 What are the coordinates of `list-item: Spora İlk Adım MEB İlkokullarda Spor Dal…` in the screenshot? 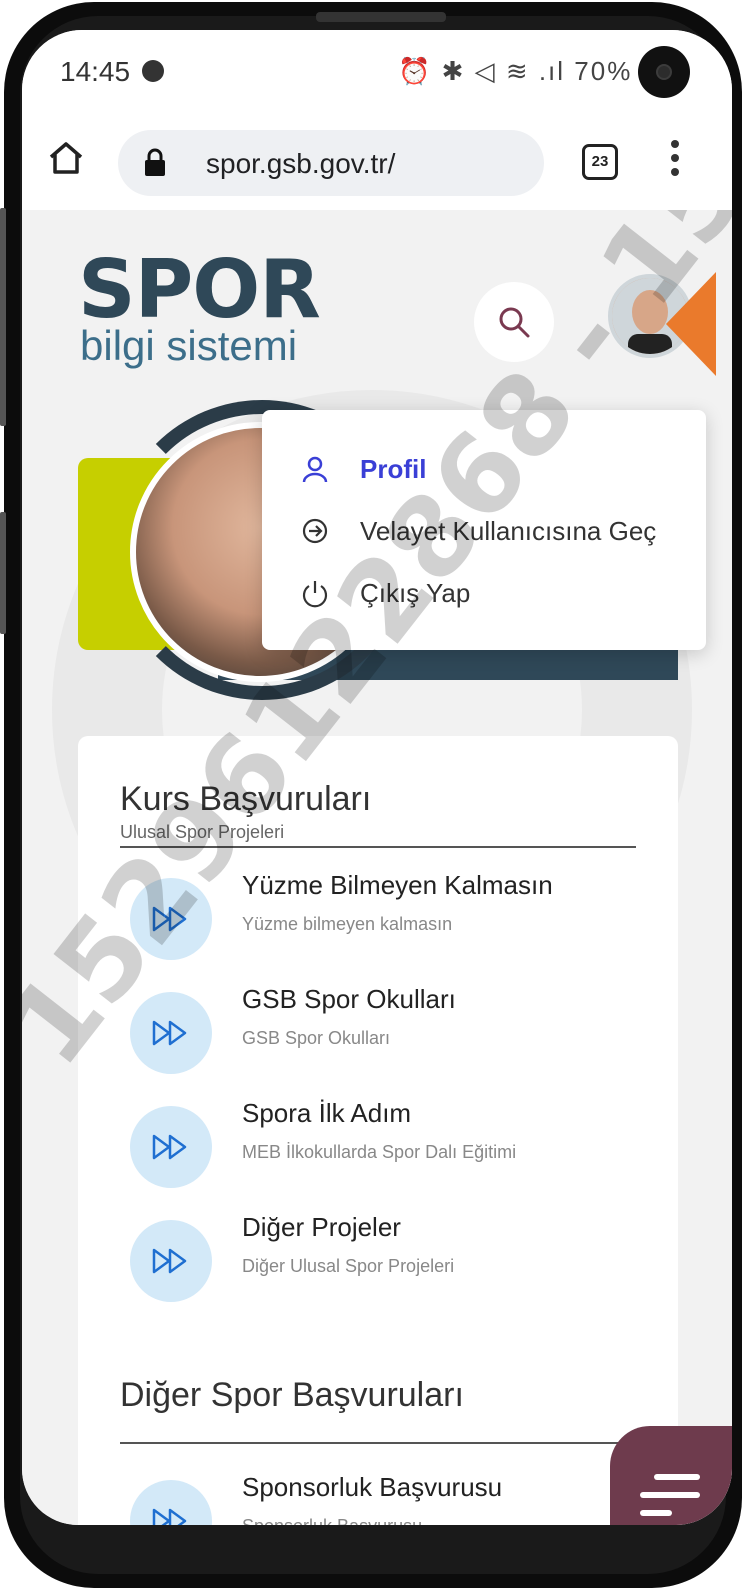 It's located at (390, 1148).